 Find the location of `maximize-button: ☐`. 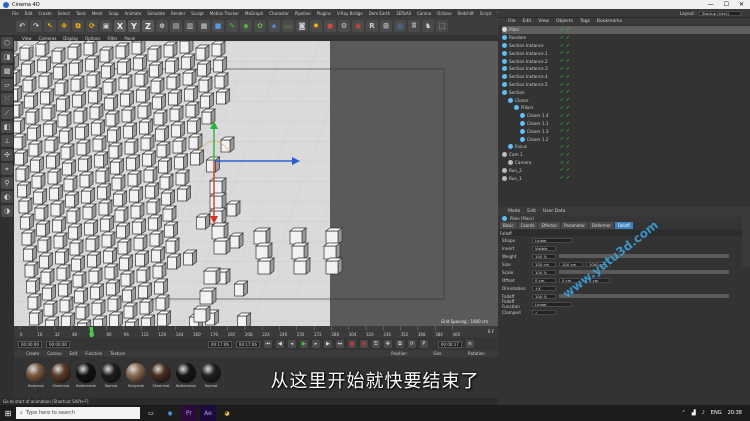

maximize-button: ☐ is located at coordinates (726, 4).